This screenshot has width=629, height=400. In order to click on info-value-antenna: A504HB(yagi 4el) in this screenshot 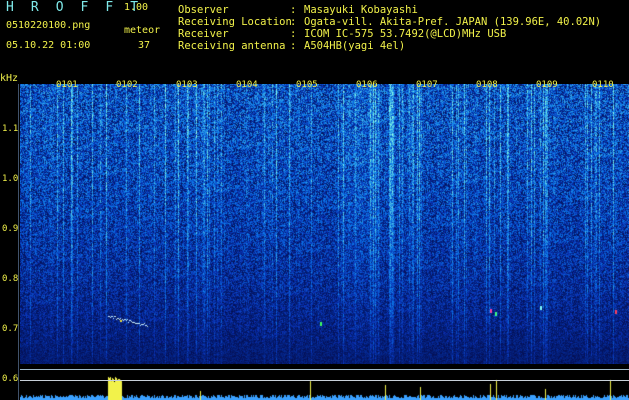, I will do `click(355, 46)`.